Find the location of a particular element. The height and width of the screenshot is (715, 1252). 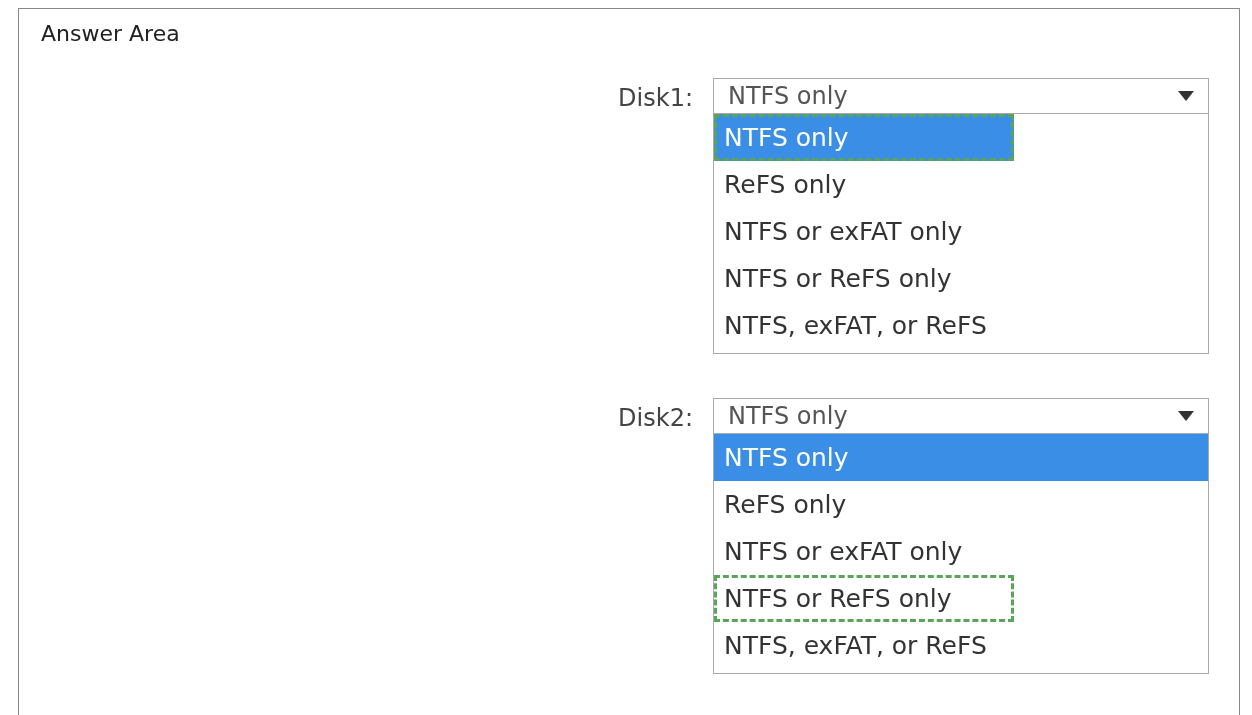

panel-title: Answer Area is located at coordinates (111, 33).